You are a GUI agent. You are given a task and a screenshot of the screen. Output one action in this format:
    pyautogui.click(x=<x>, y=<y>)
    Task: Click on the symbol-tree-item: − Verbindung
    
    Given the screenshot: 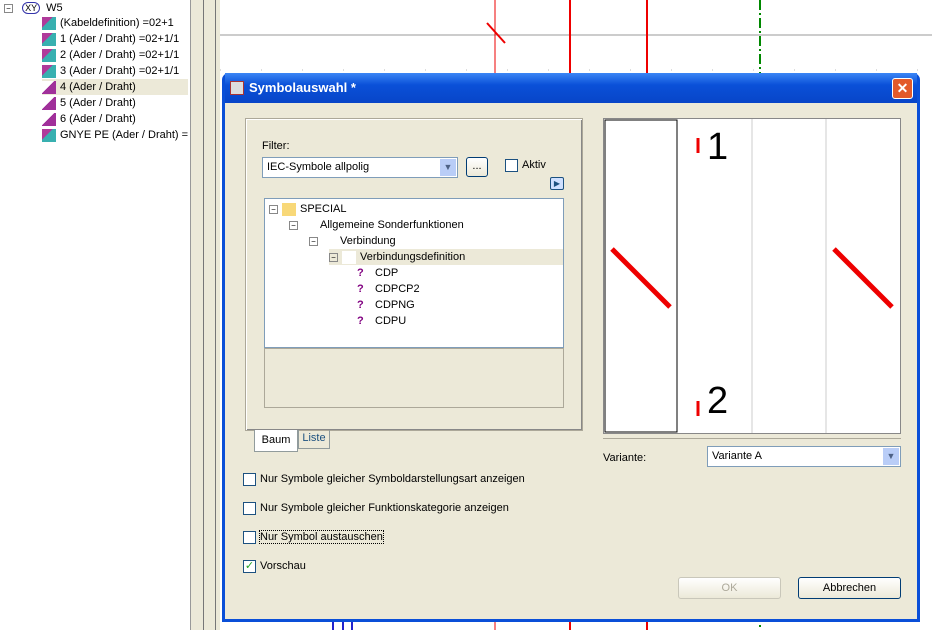 What is the action you would take?
    pyautogui.click(x=352, y=241)
    